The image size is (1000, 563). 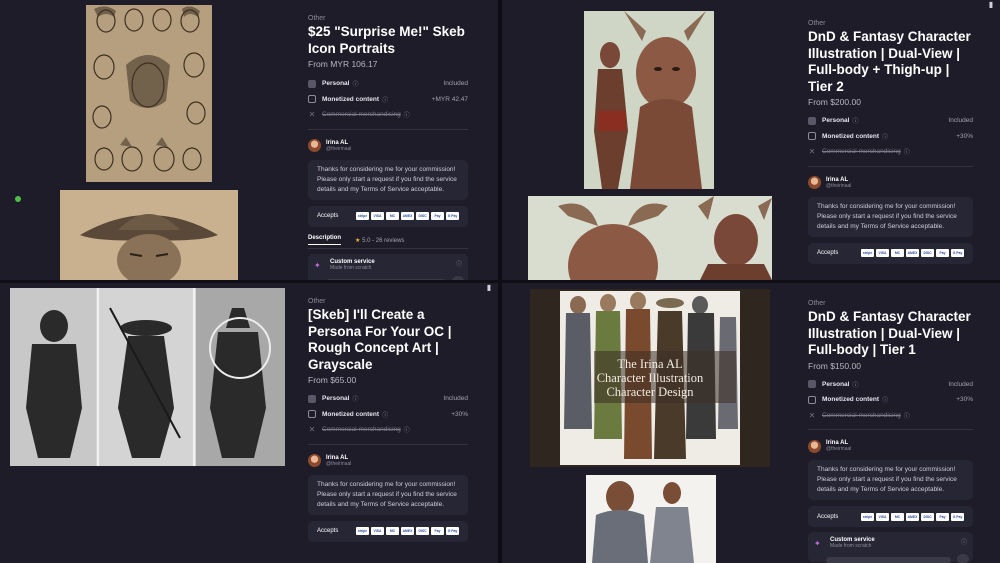 I want to click on listing-price: From $200.00, so click(x=834, y=102).